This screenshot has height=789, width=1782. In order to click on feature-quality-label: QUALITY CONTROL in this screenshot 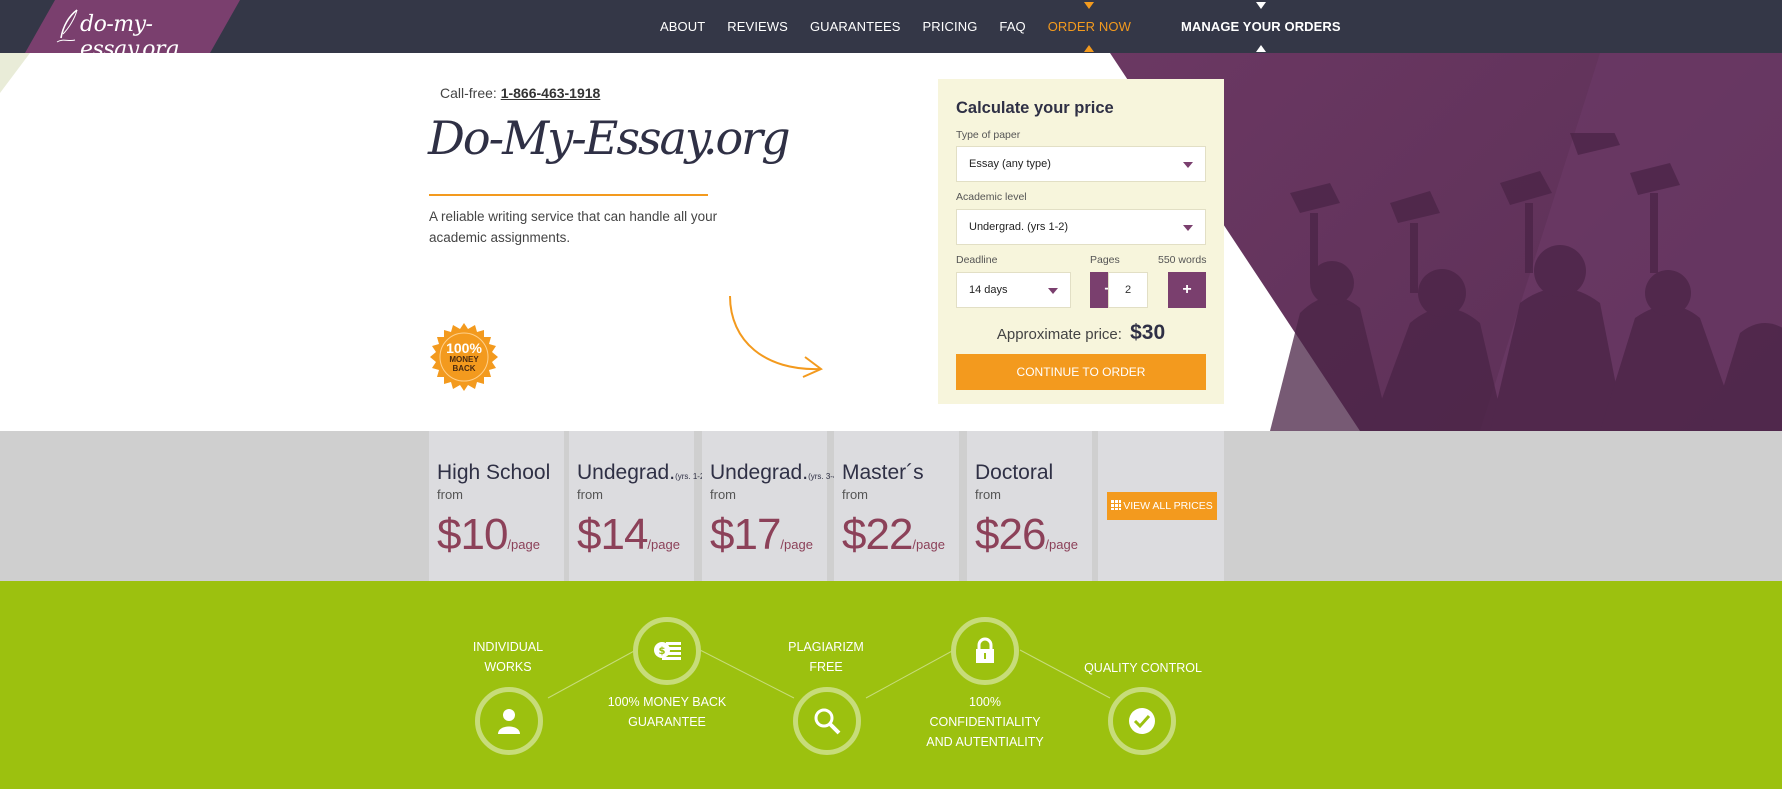, I will do `click(1143, 668)`.